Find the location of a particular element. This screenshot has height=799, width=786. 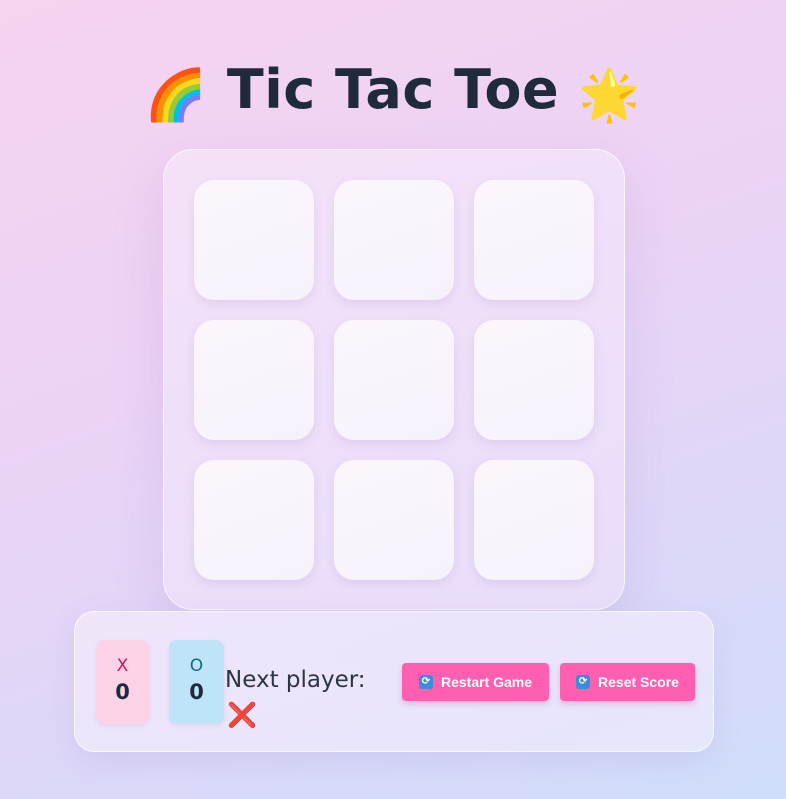

title-text: Tic Tac Toe is located at coordinates (393, 89).